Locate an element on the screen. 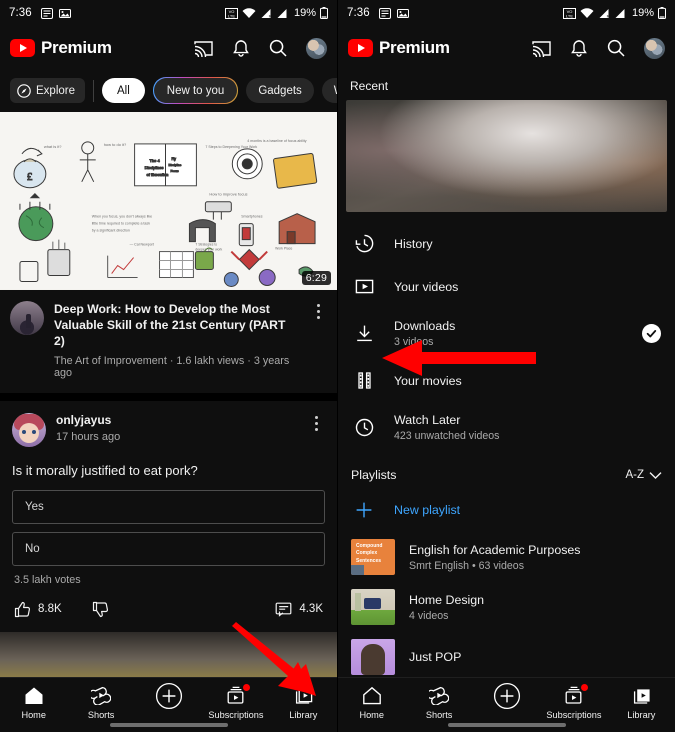 The image size is (675, 732). svg-text: of Execution is located at coordinates (158, 174).